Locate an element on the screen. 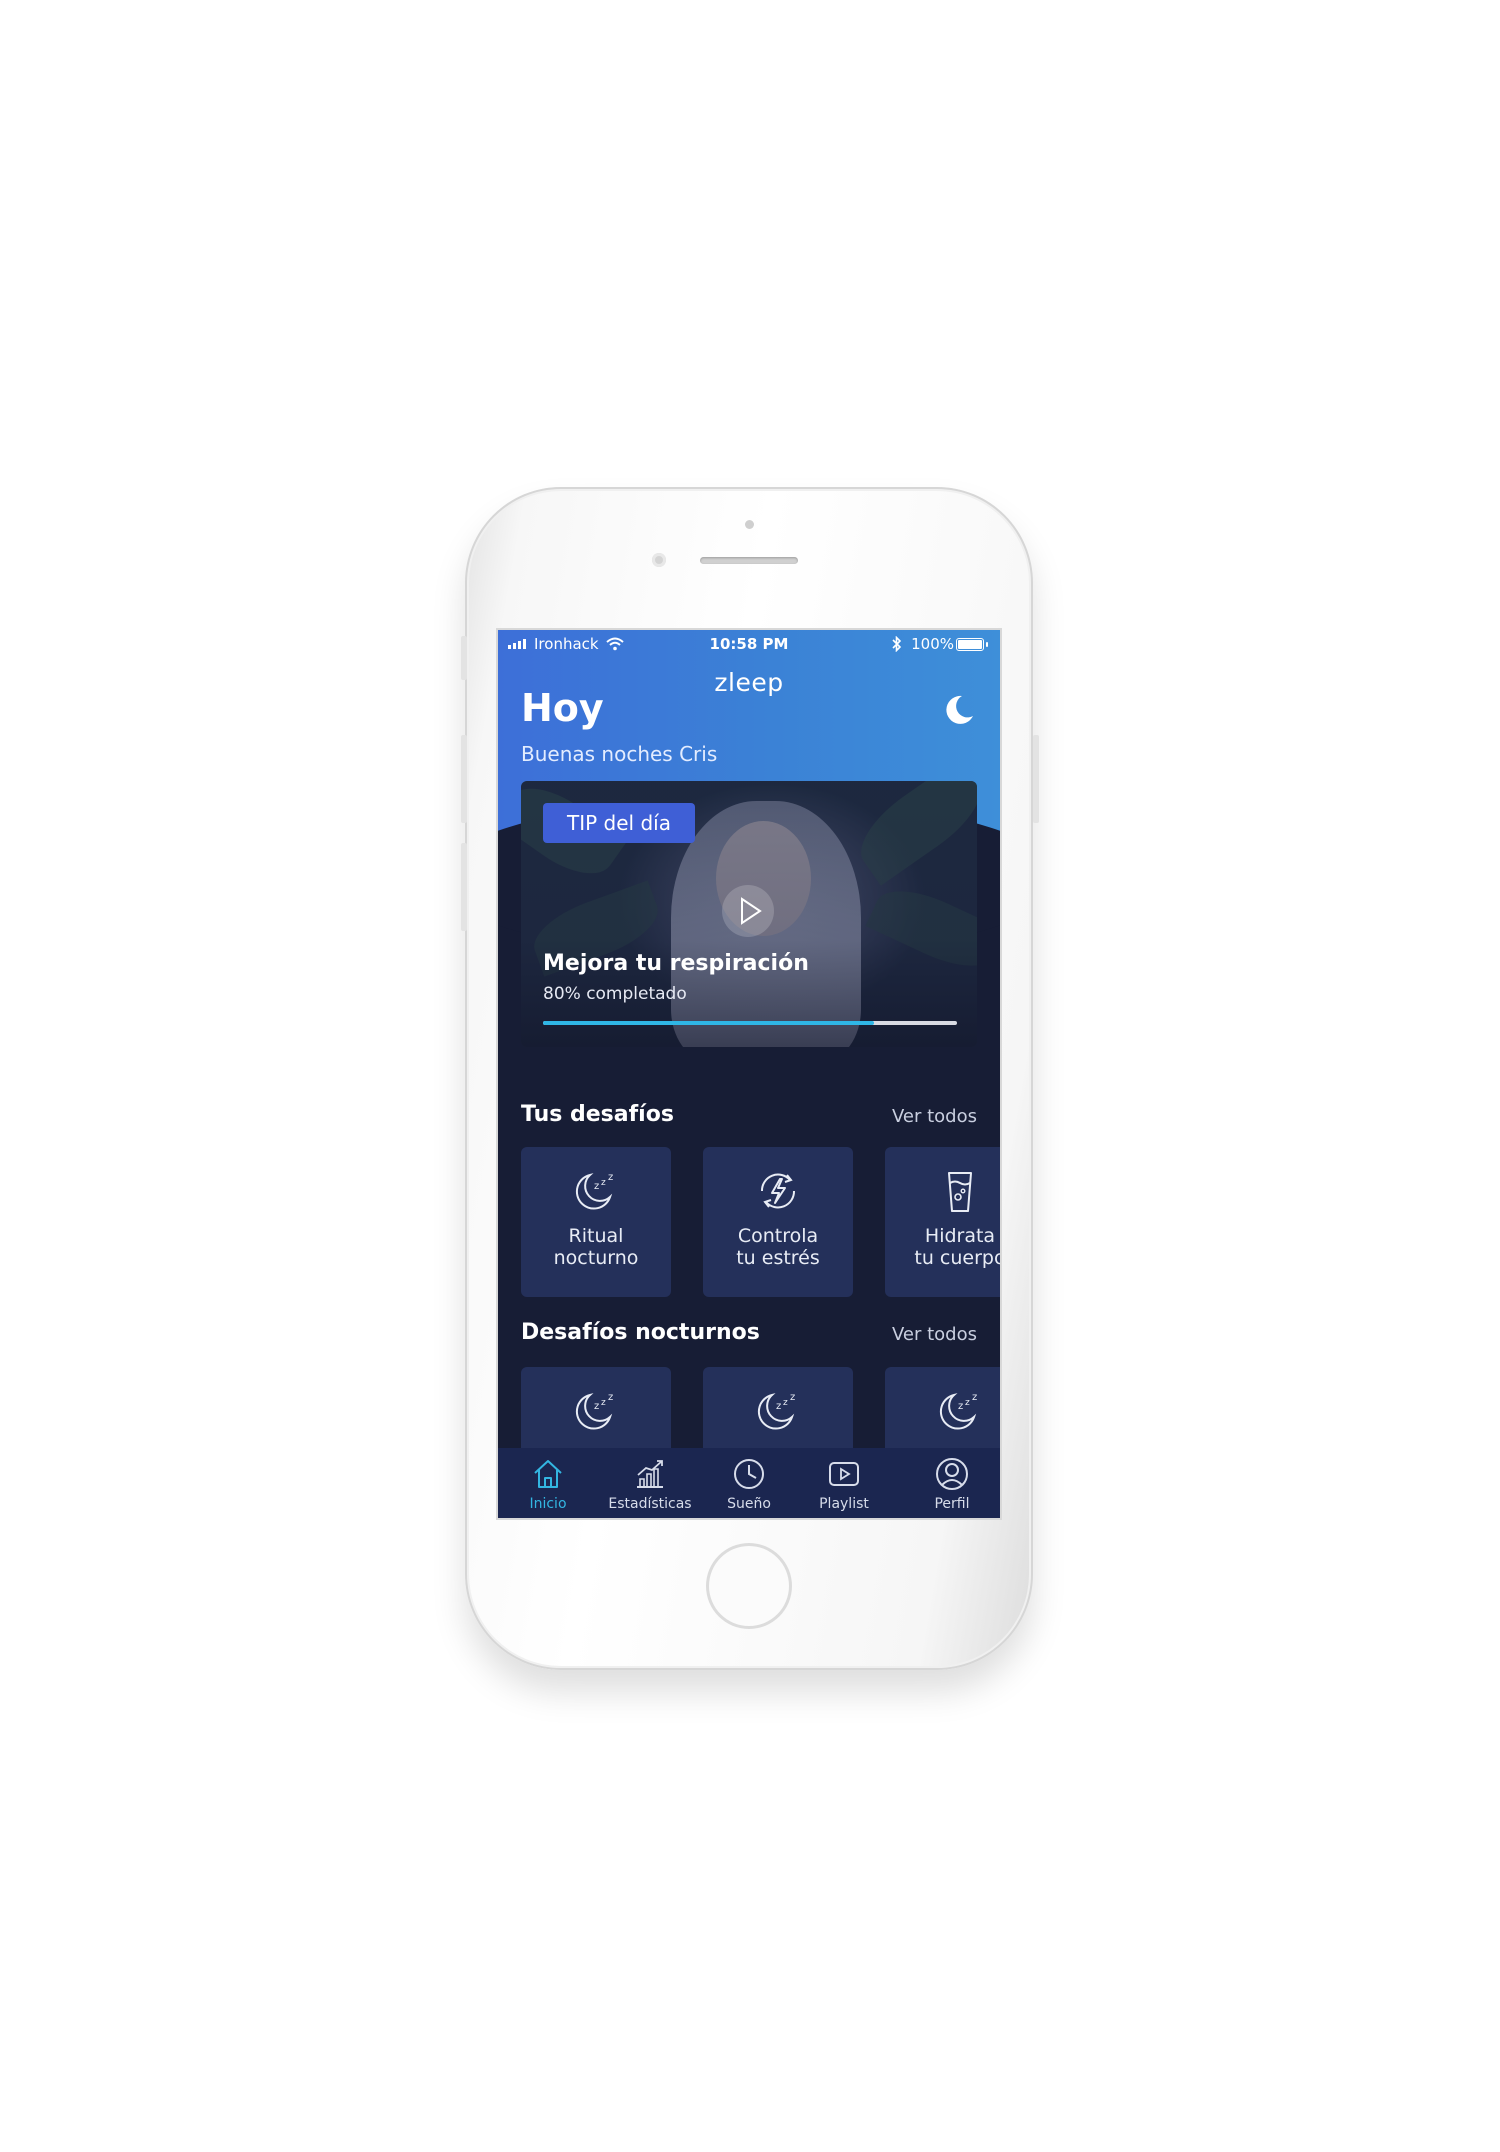 This screenshot has height=2152, width=1500. play-icon is located at coordinates (748, 911).